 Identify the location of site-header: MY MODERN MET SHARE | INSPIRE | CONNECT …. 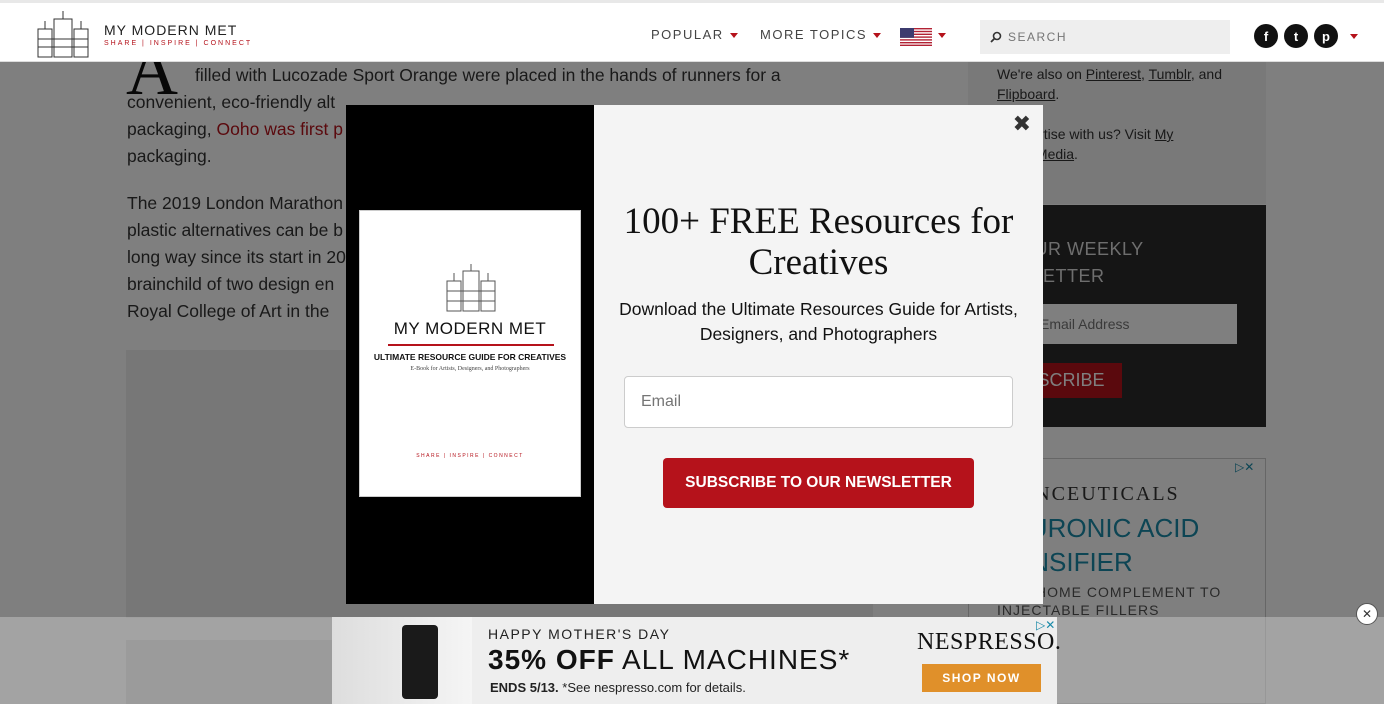
(692, 31).